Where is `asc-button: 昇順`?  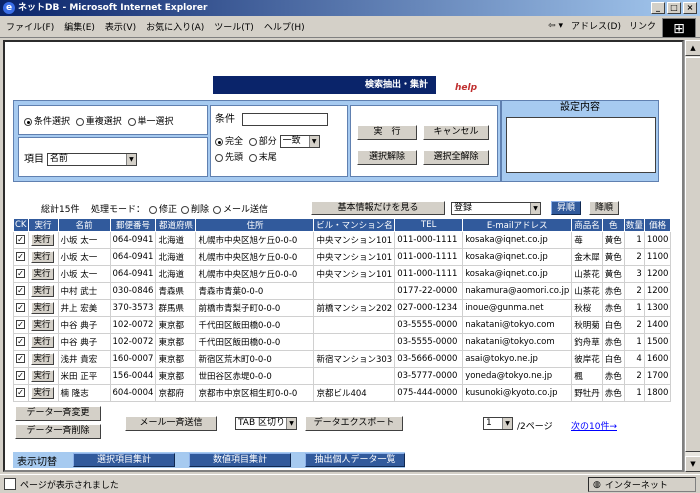
asc-button: 昇順 is located at coordinates (566, 208).